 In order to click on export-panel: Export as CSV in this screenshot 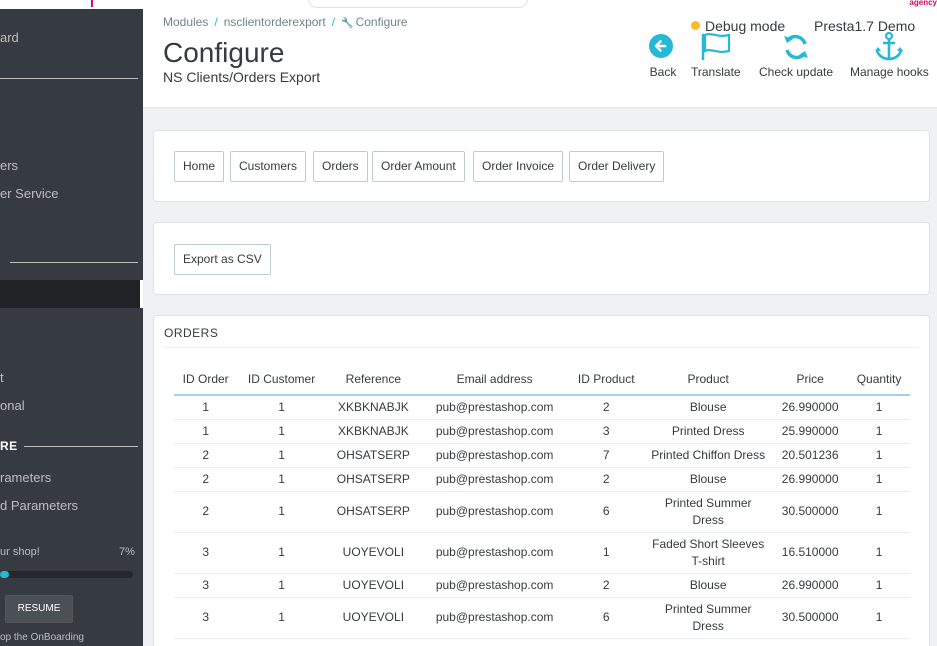, I will do `click(541, 258)`.